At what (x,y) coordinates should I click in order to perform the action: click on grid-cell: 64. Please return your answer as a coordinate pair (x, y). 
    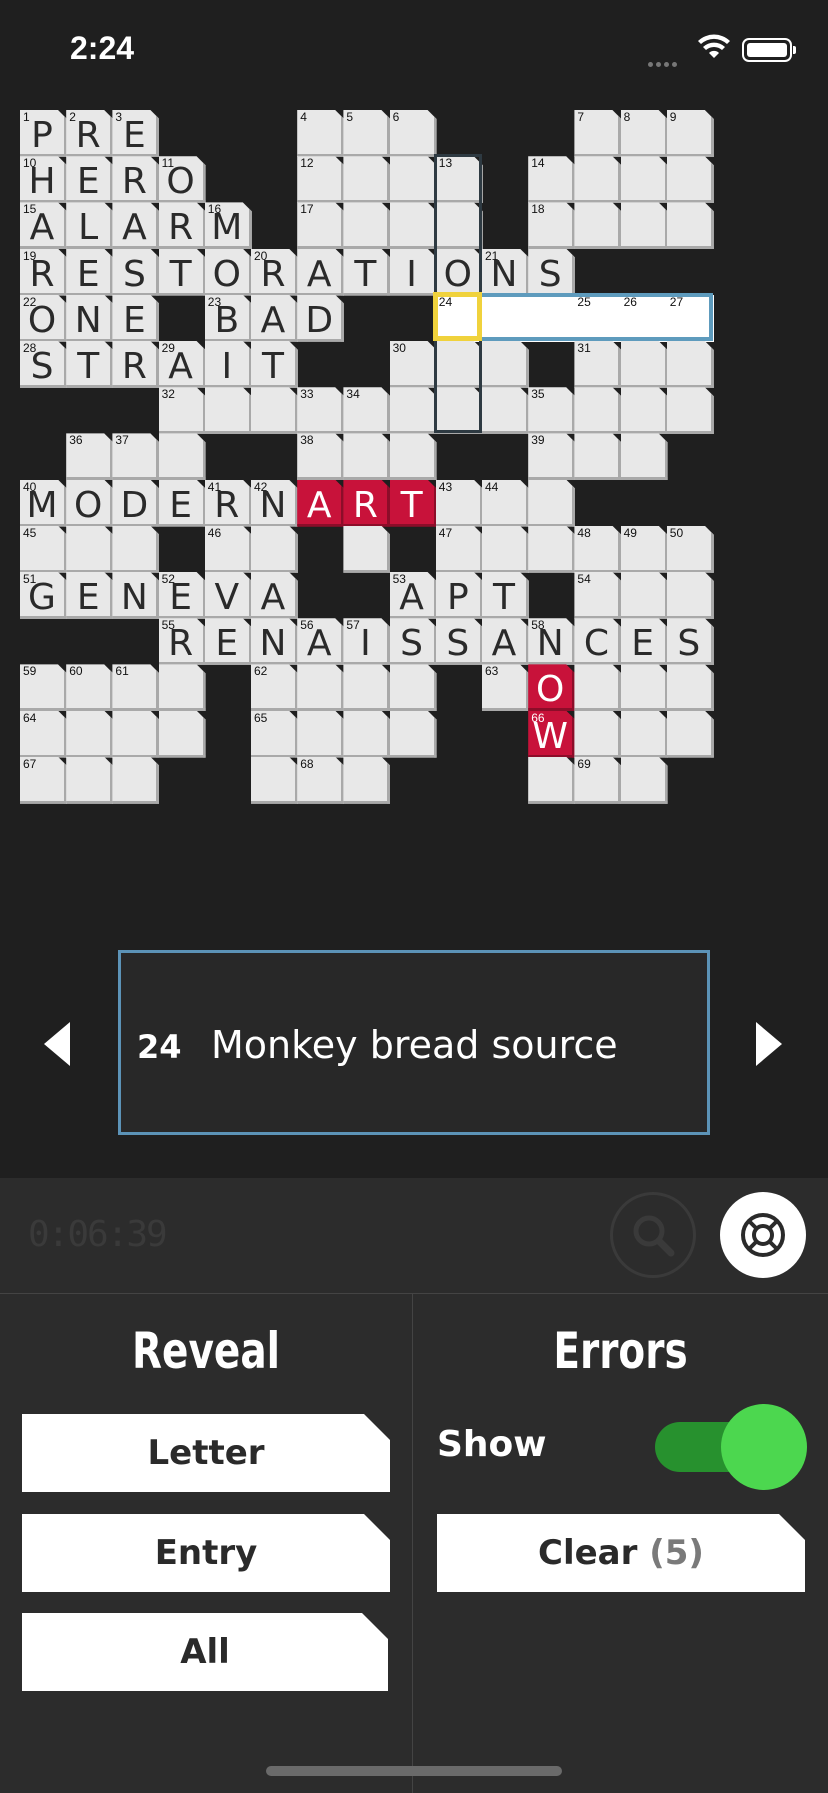
    Looking at the image, I should click on (43, 734).